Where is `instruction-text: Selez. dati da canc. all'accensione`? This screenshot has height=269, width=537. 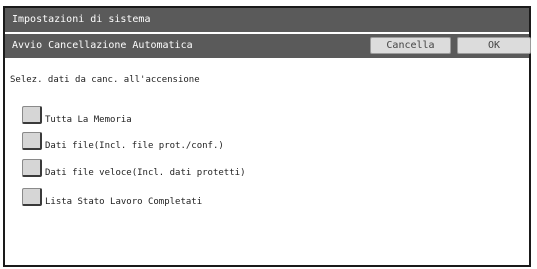
instruction-text: Selez. dati da canc. all'accensione is located at coordinates (105, 80).